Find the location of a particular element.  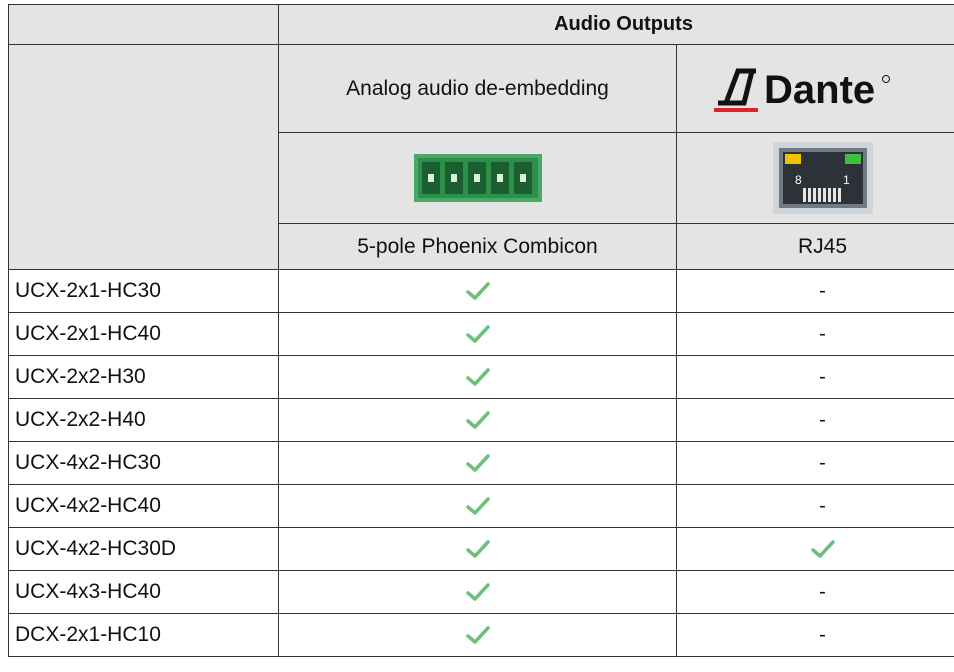

table-row: UCX-4x2-HC30 - is located at coordinates (481, 463).